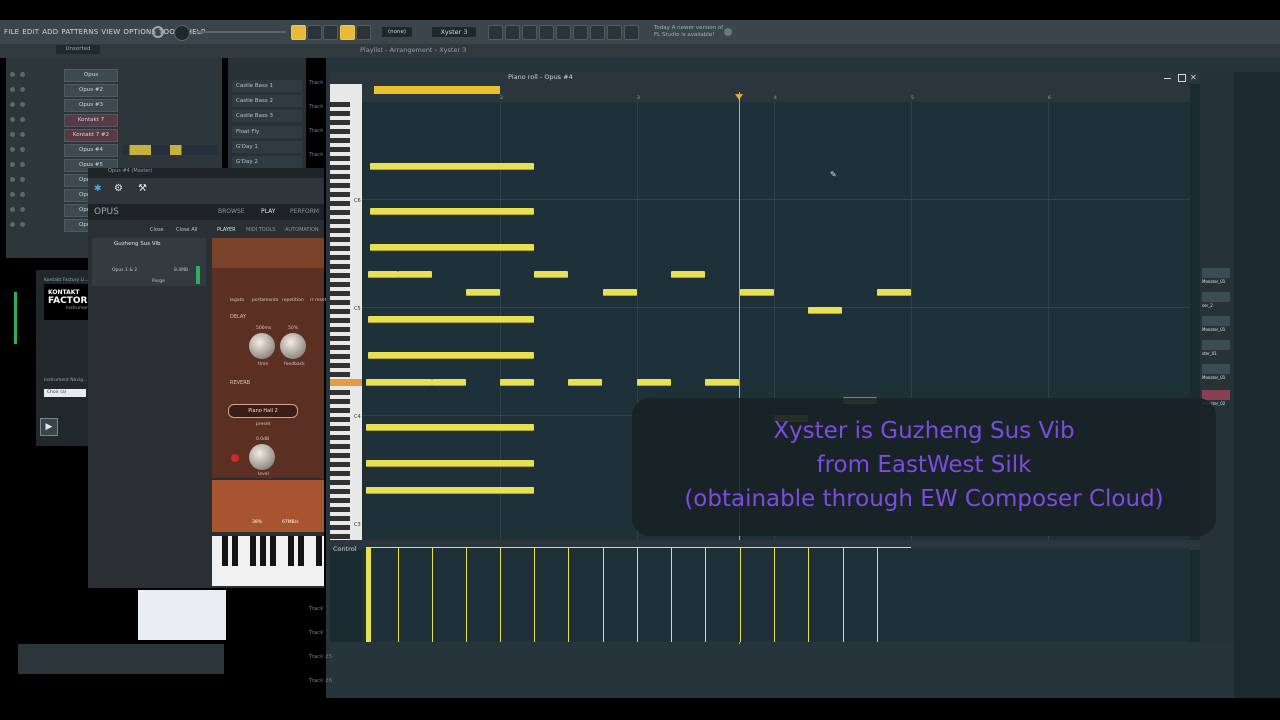  I want to click on browser-item: Castle Bass 2, so click(267, 101).